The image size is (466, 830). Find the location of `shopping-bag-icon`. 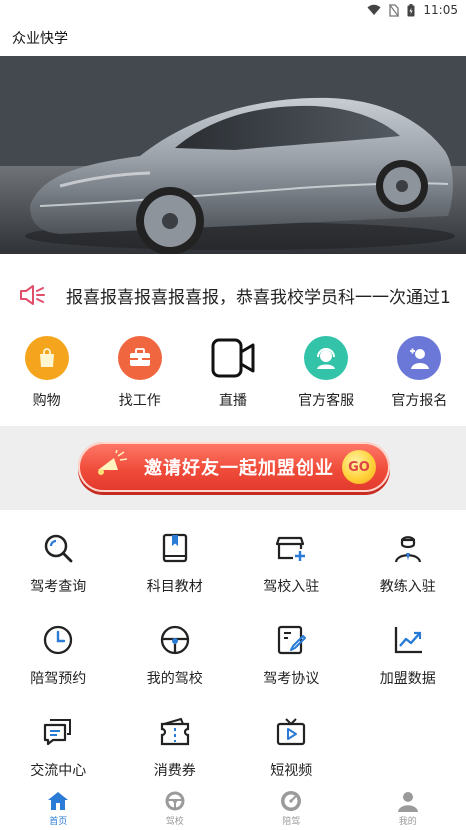

shopping-bag-icon is located at coordinates (46, 358).